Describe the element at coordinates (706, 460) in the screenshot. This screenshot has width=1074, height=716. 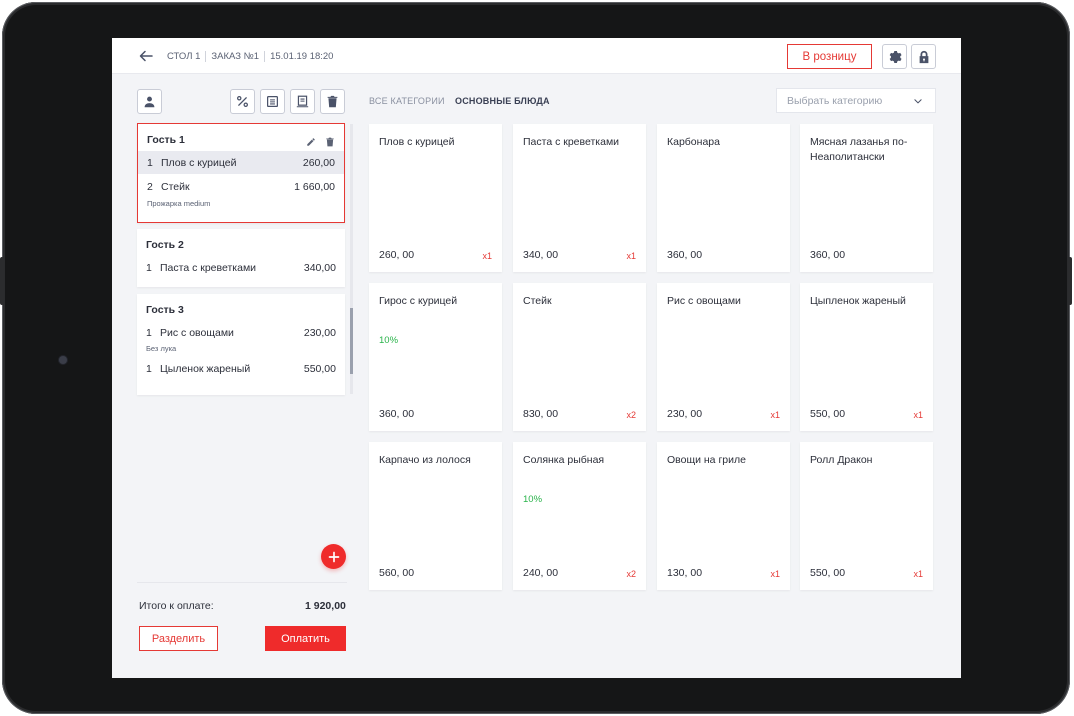
I see `dish-name: Овощи на гриле` at that location.